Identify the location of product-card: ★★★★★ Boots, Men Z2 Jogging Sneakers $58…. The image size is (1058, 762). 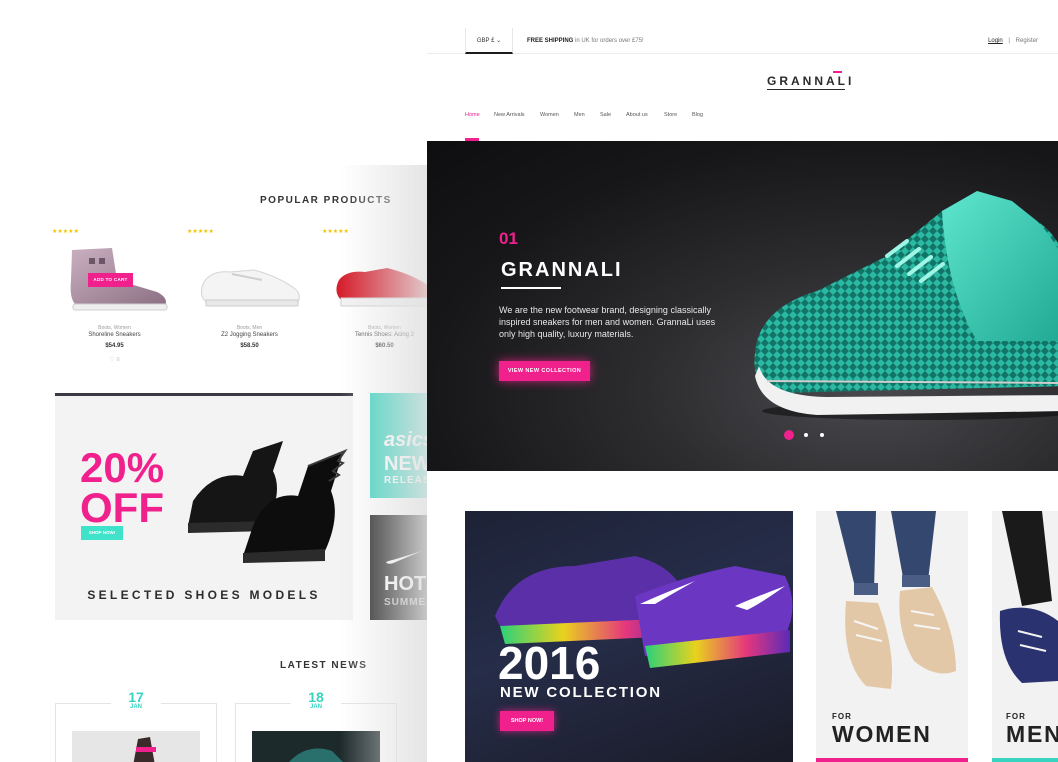
(249, 298).